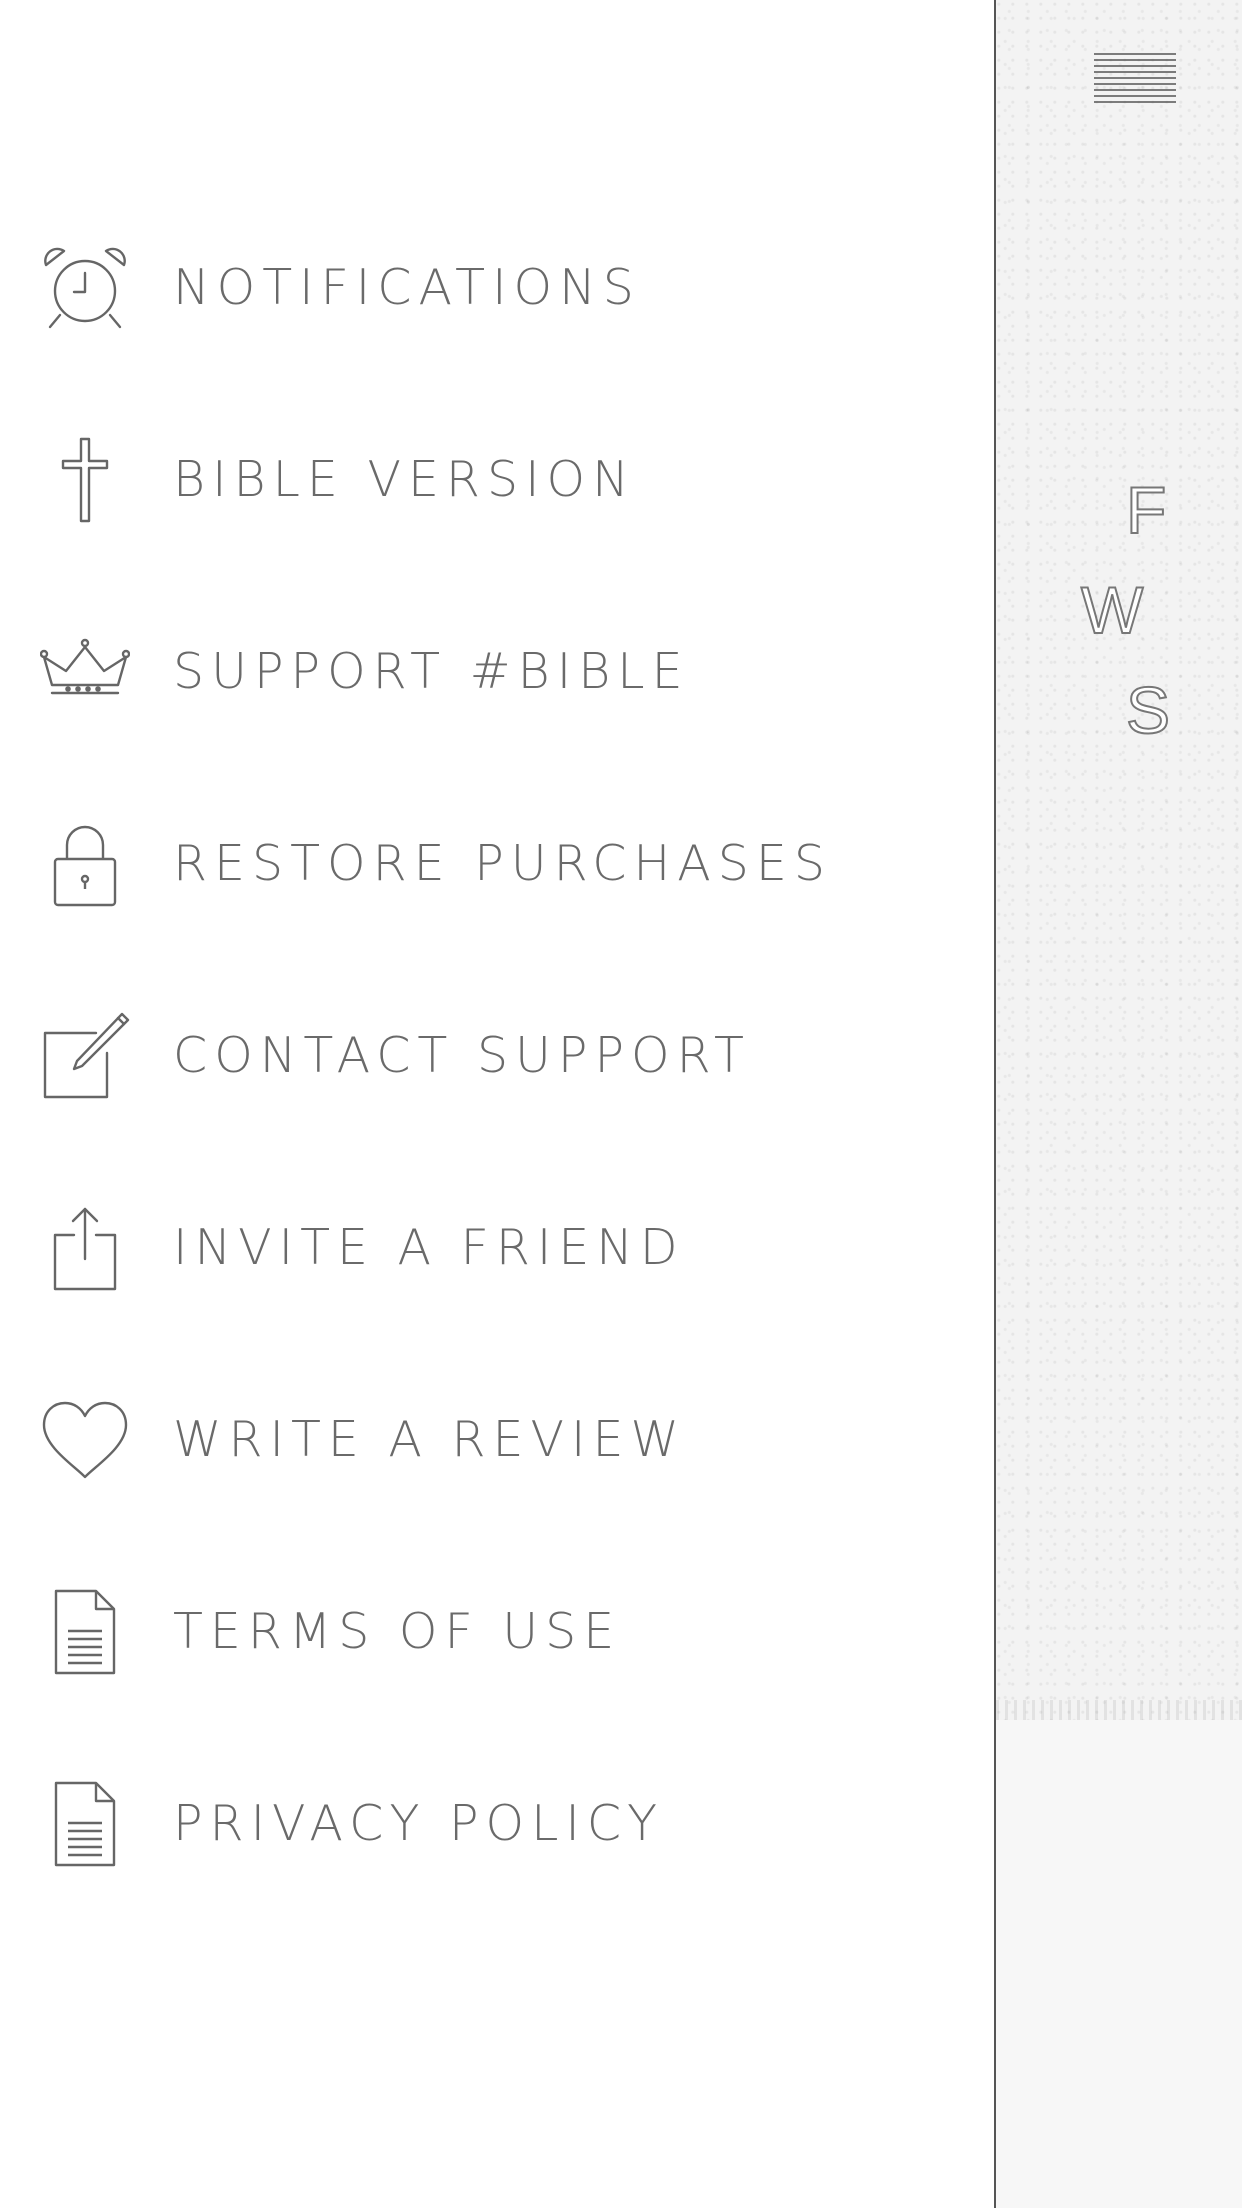 Image resolution: width=1242 pixels, height=2208 pixels. I want to click on menu-item-notifications: NOTIFICATIONS, so click(497, 288).